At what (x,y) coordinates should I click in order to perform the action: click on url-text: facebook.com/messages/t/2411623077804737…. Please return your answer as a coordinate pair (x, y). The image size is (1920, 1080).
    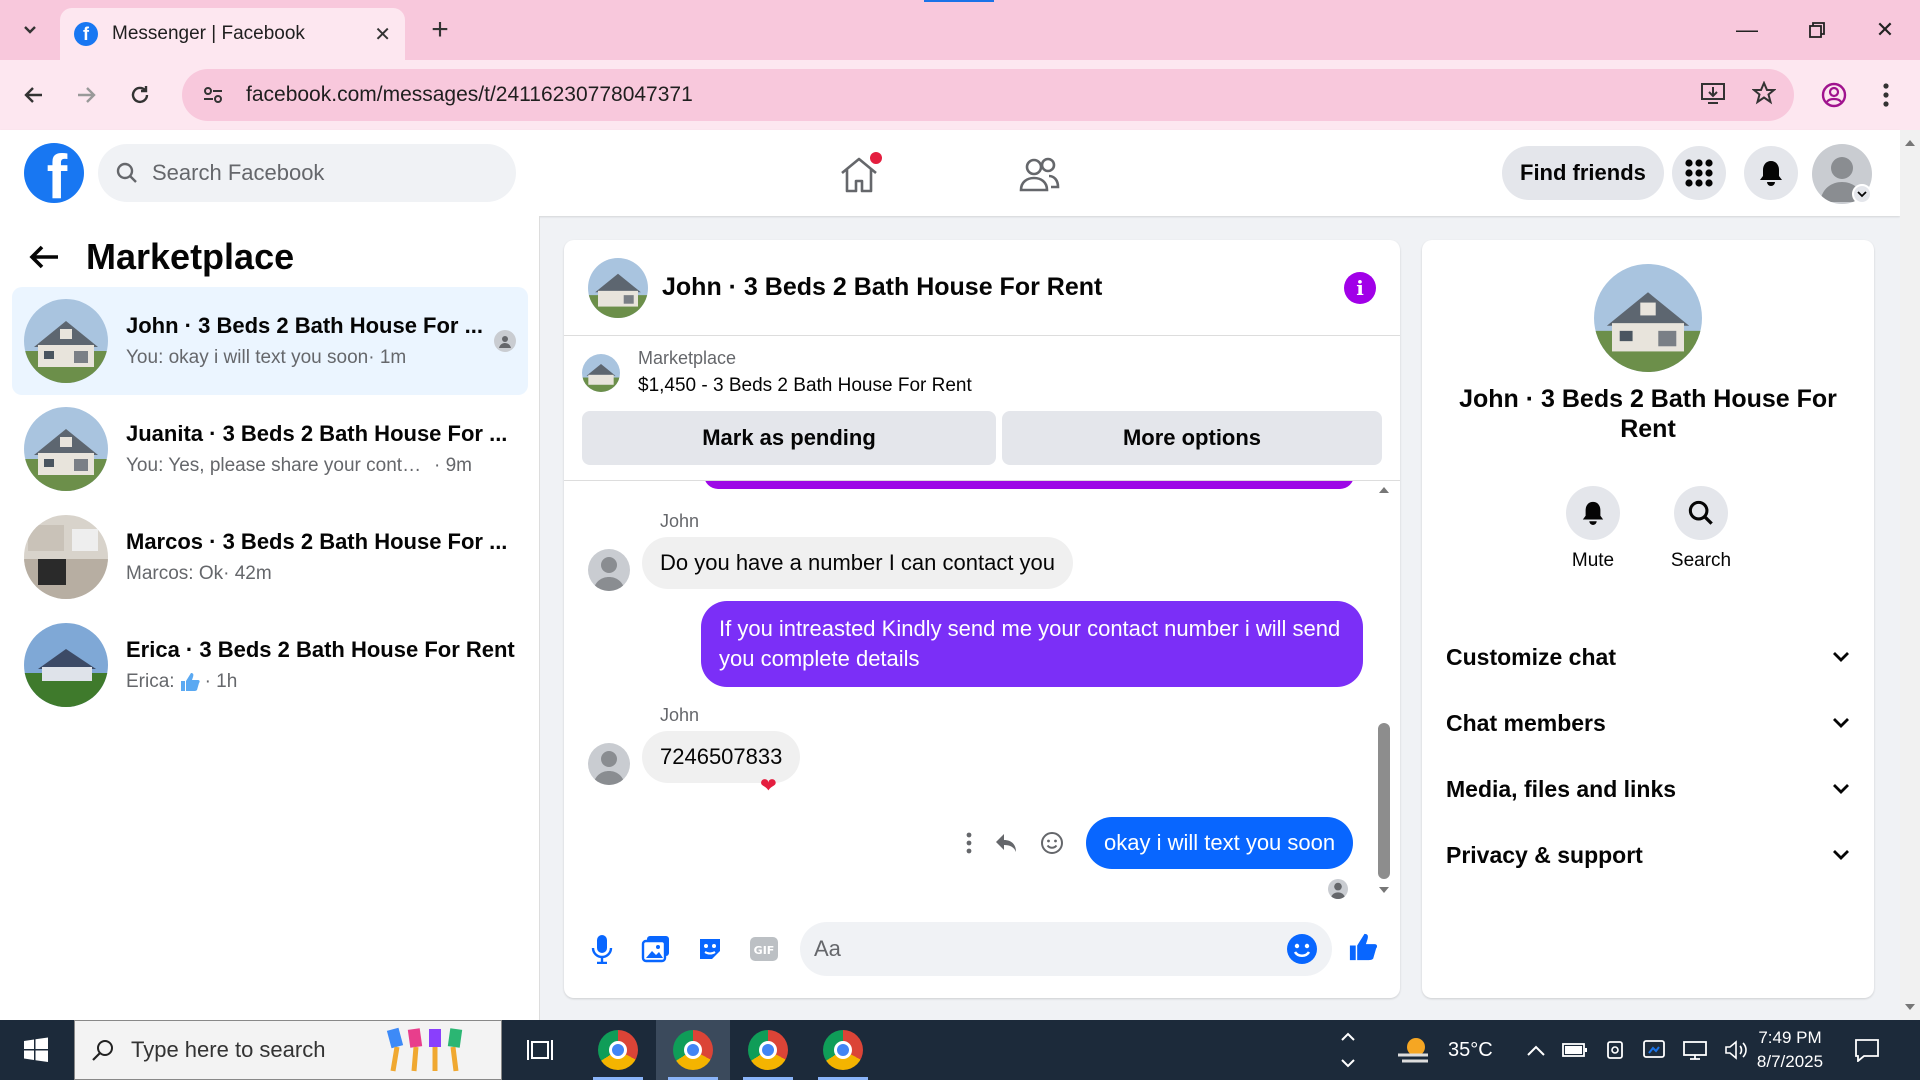
    Looking at the image, I should click on (973, 95).